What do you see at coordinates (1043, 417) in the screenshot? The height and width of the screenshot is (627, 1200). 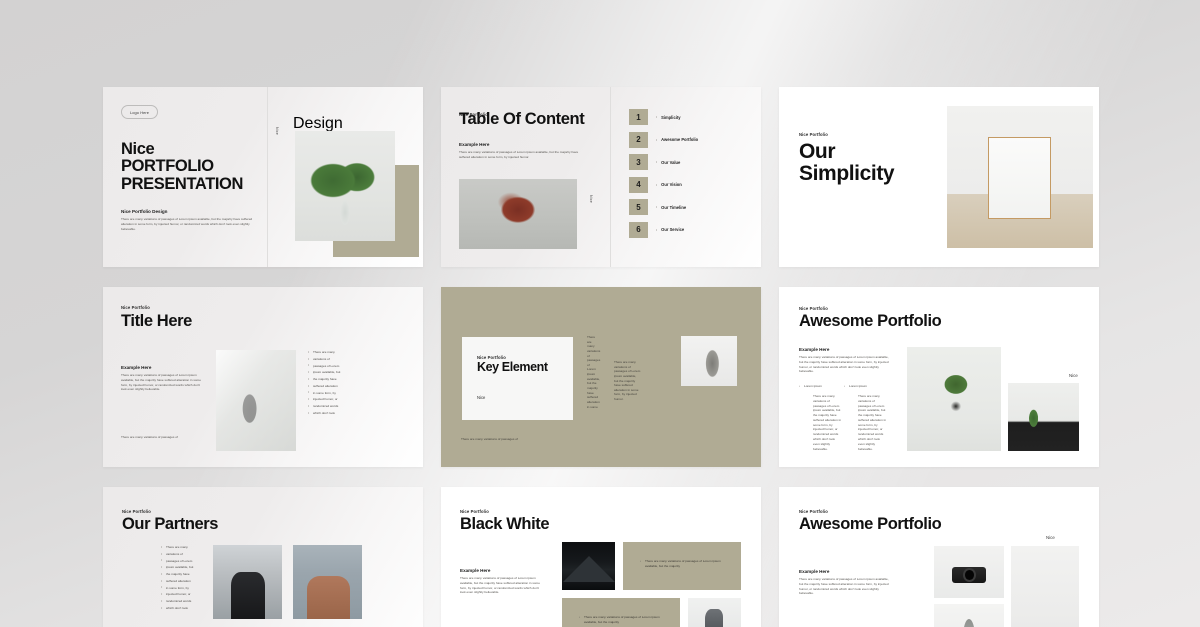 I see `ap-mid-photo-desk` at bounding box center [1043, 417].